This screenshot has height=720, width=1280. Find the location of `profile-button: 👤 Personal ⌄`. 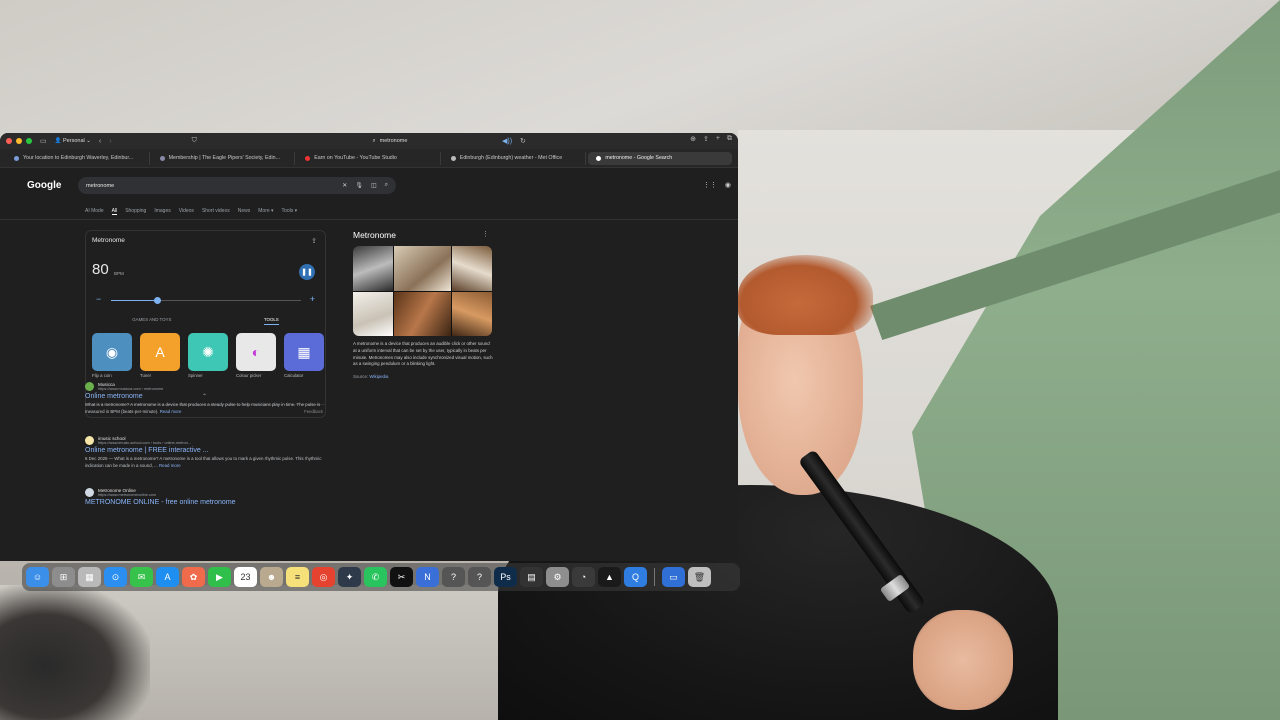

profile-button: 👤 Personal ⌄ is located at coordinates (73, 141).